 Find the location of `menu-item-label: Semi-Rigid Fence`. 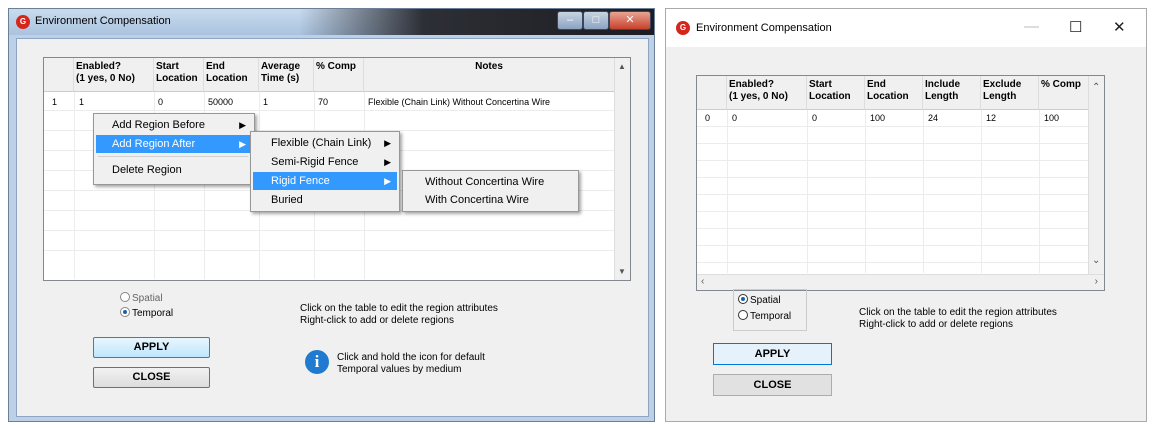

menu-item-label: Semi-Rigid Fence is located at coordinates (315, 162).